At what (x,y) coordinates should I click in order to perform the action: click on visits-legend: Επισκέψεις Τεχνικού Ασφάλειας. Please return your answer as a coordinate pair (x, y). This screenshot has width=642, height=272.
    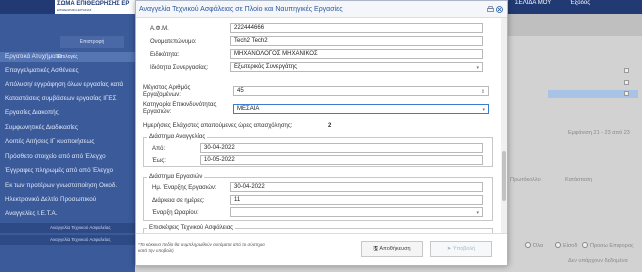
    Looking at the image, I should click on (191, 228).